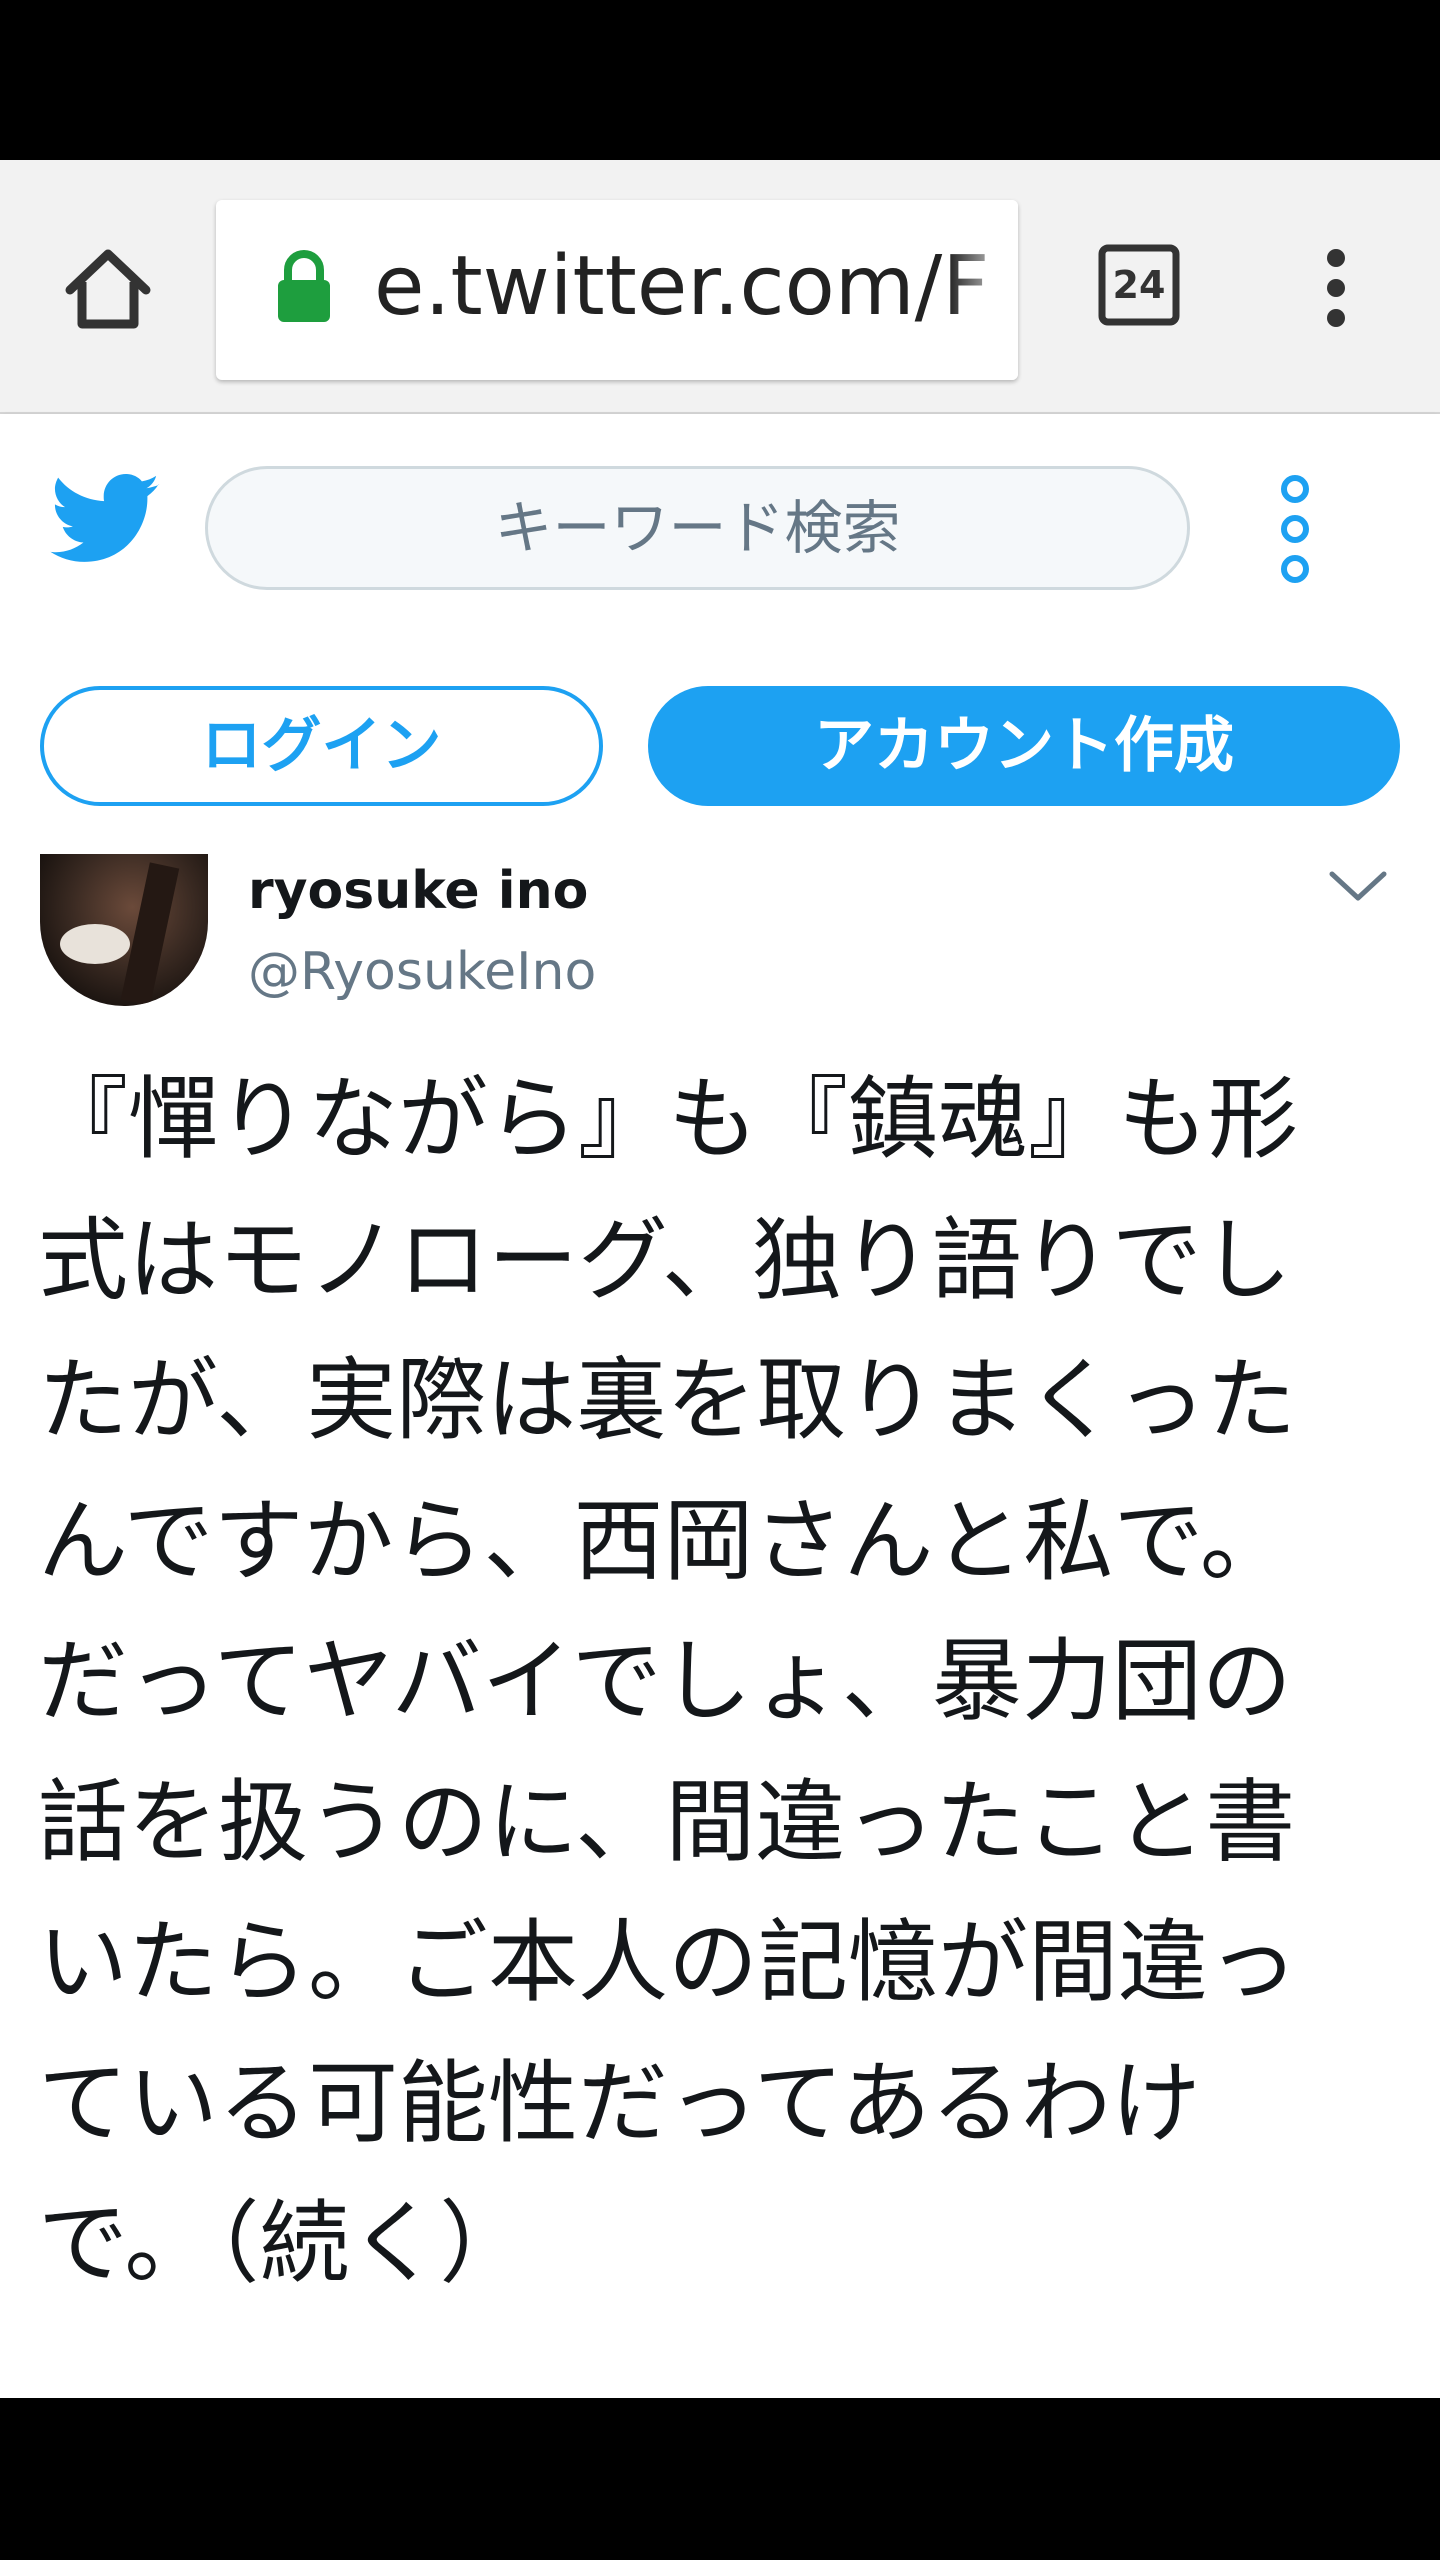 Image resolution: width=1440 pixels, height=2560 pixels. I want to click on tweet-author-name: ryosuke ino, so click(418, 891).